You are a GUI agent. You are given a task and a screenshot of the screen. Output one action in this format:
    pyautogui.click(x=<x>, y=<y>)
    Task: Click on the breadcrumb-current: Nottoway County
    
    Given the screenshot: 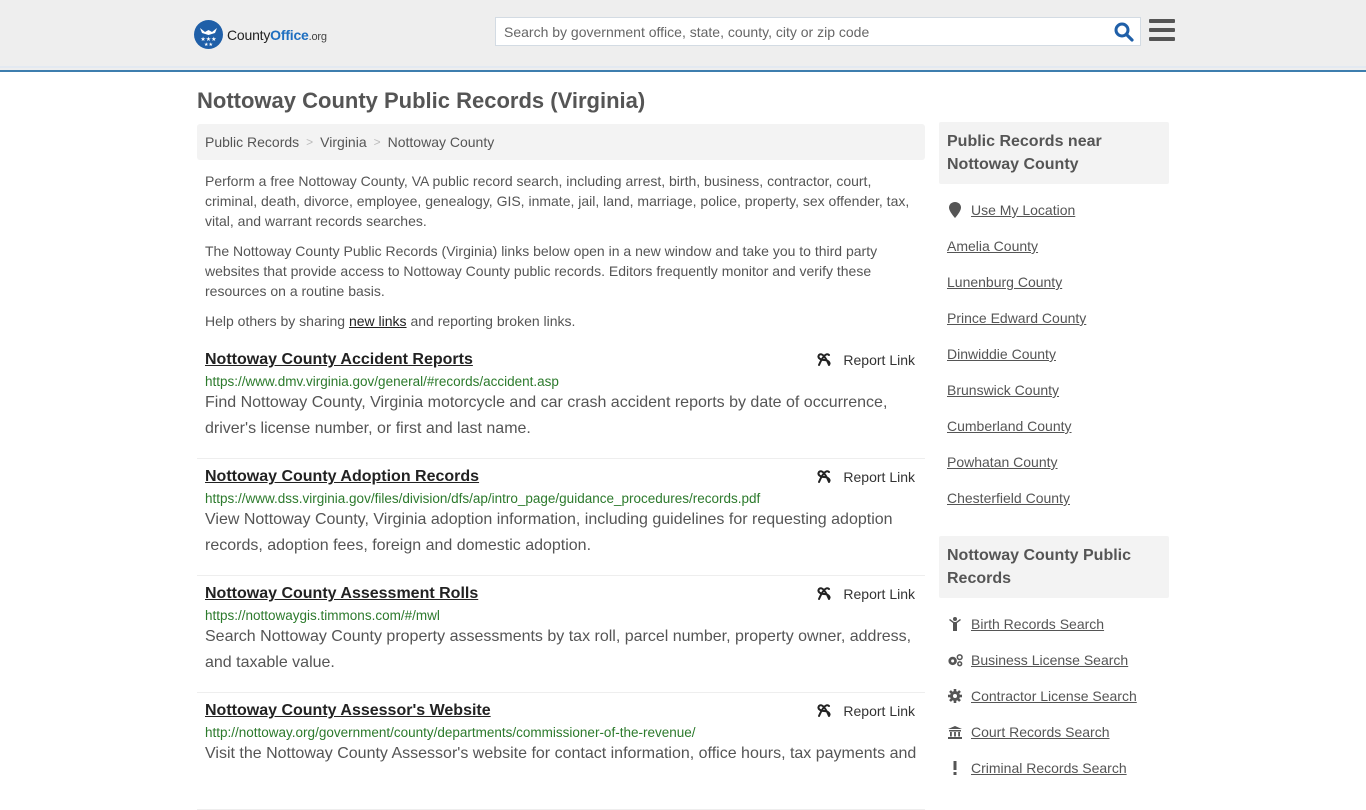 What is the action you would take?
    pyautogui.click(x=441, y=142)
    